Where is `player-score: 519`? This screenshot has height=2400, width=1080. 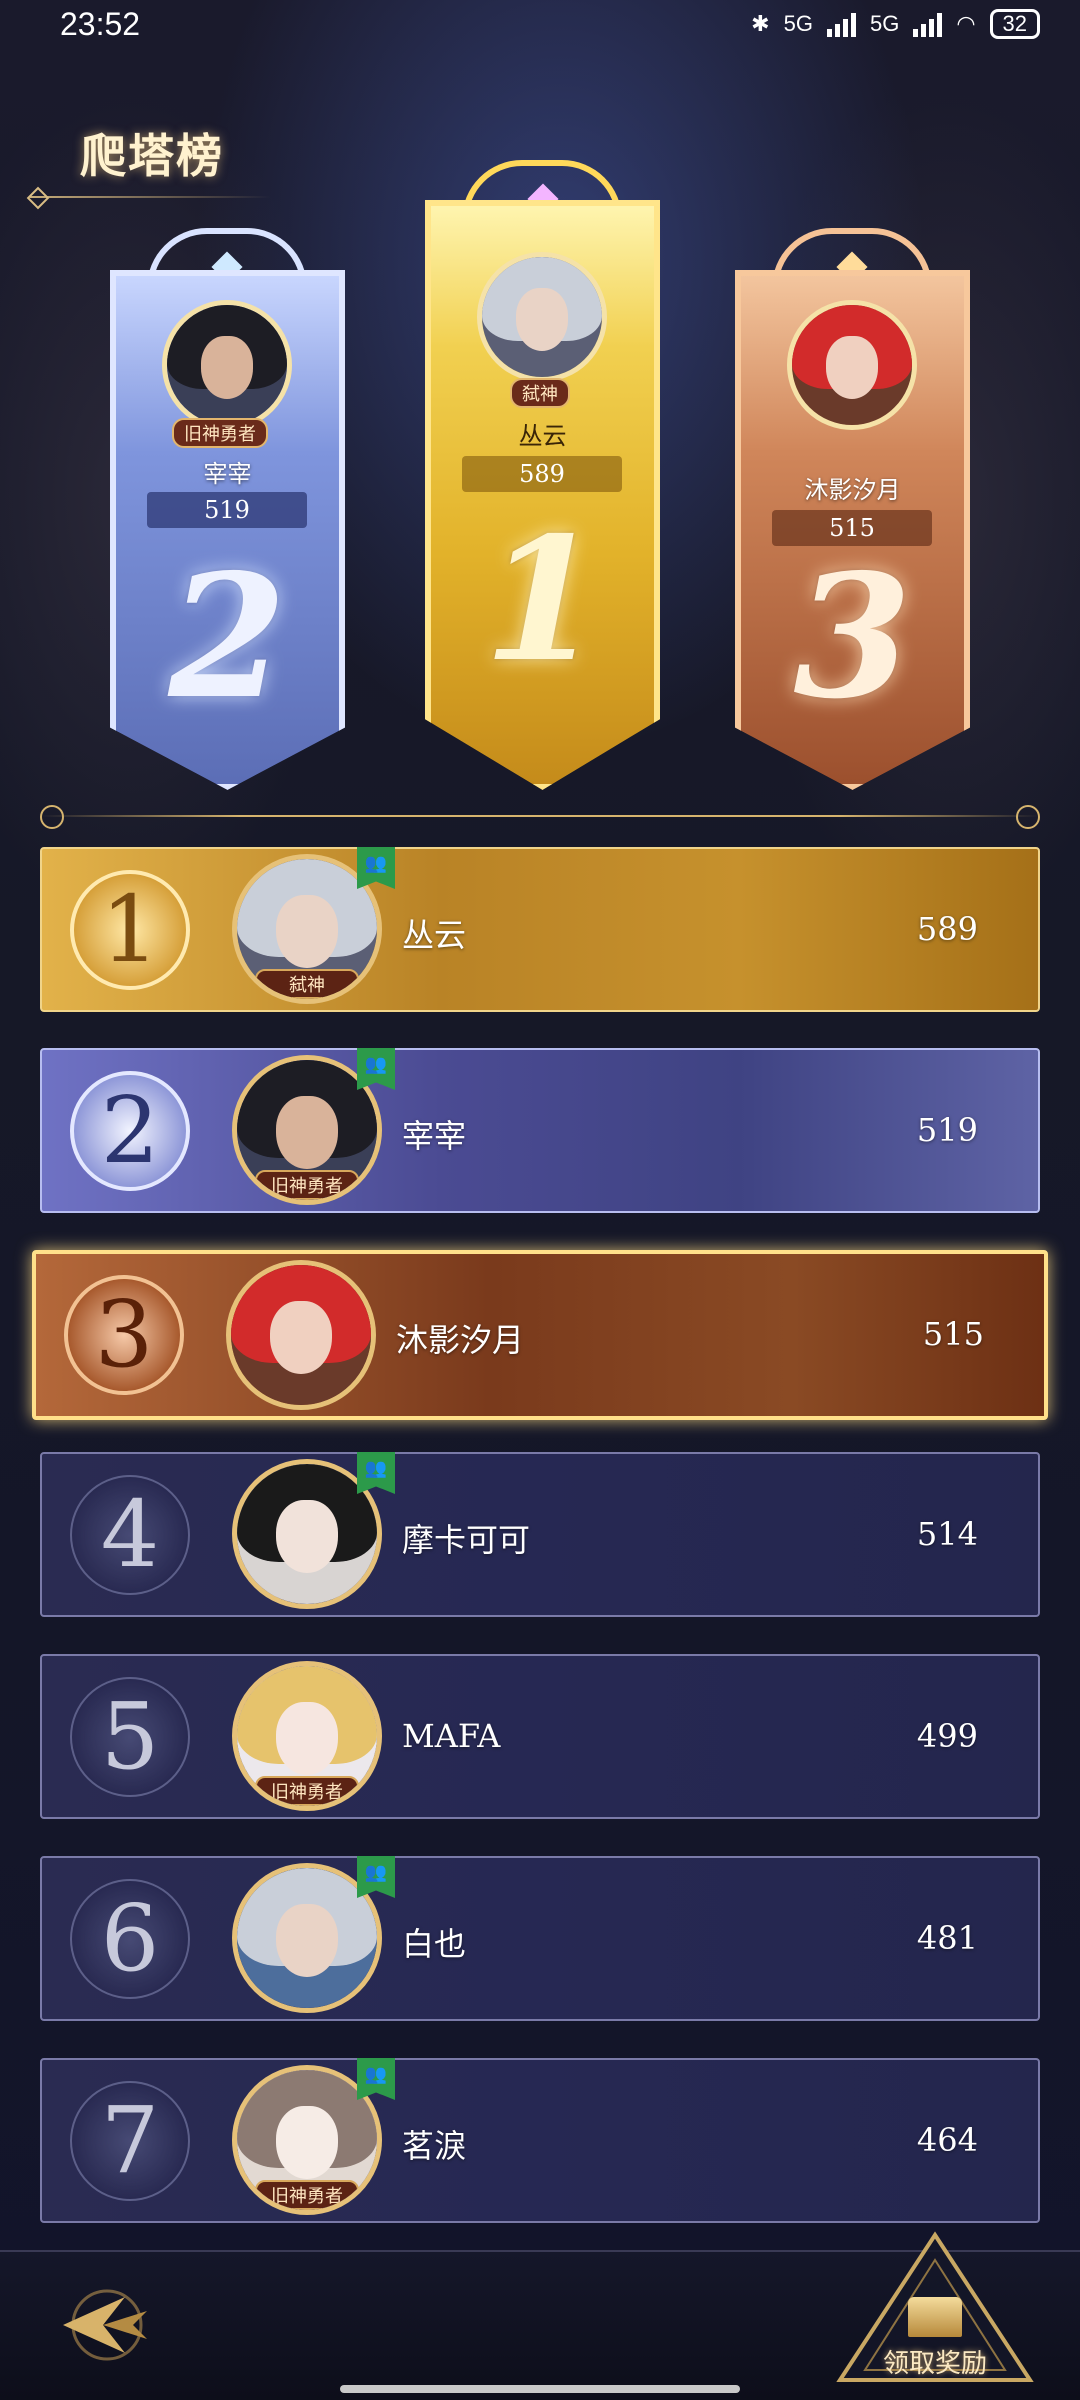 player-score: 519 is located at coordinates (947, 1129).